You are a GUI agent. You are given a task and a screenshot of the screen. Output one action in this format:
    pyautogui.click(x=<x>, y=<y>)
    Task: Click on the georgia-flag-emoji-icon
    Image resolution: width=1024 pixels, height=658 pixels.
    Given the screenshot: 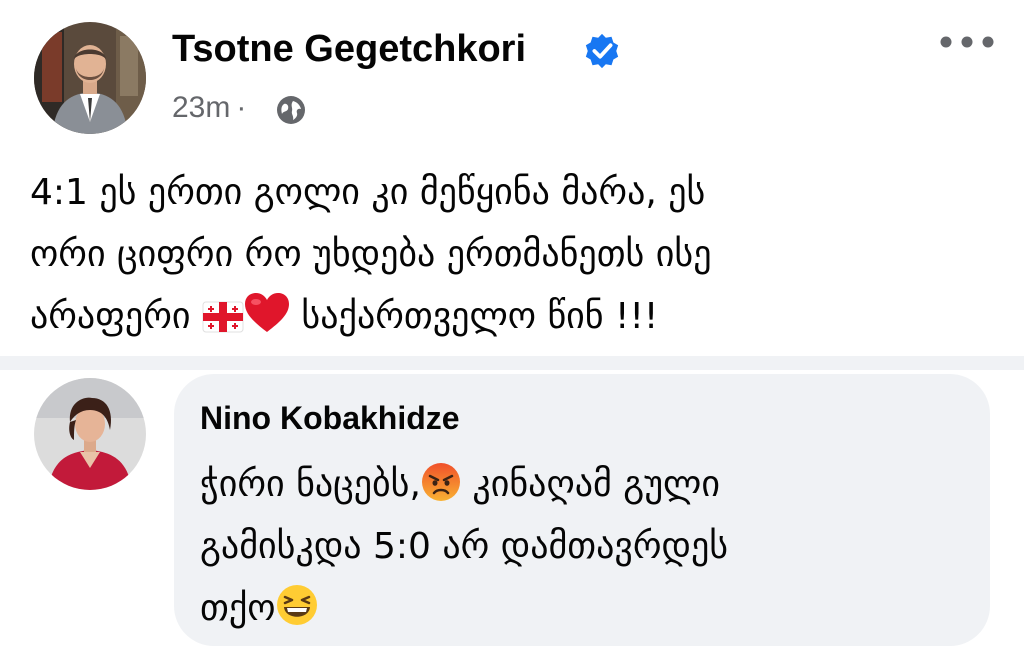 What is the action you would take?
    pyautogui.click(x=223, y=317)
    